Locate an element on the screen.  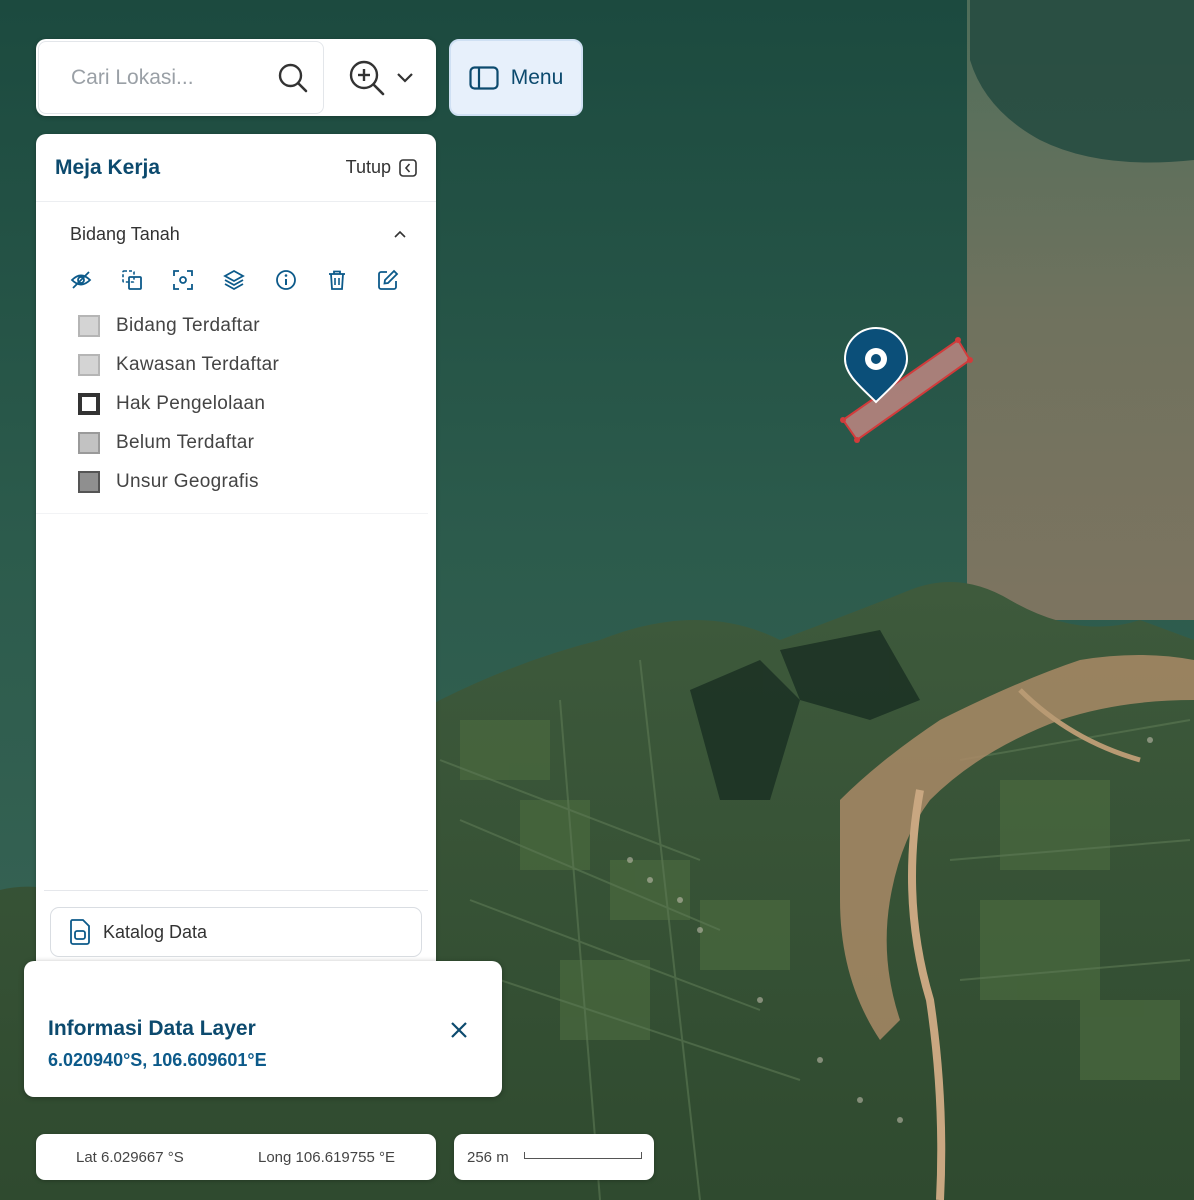
legend-label: Hak Pengelolaan is located at coordinates (191, 403).